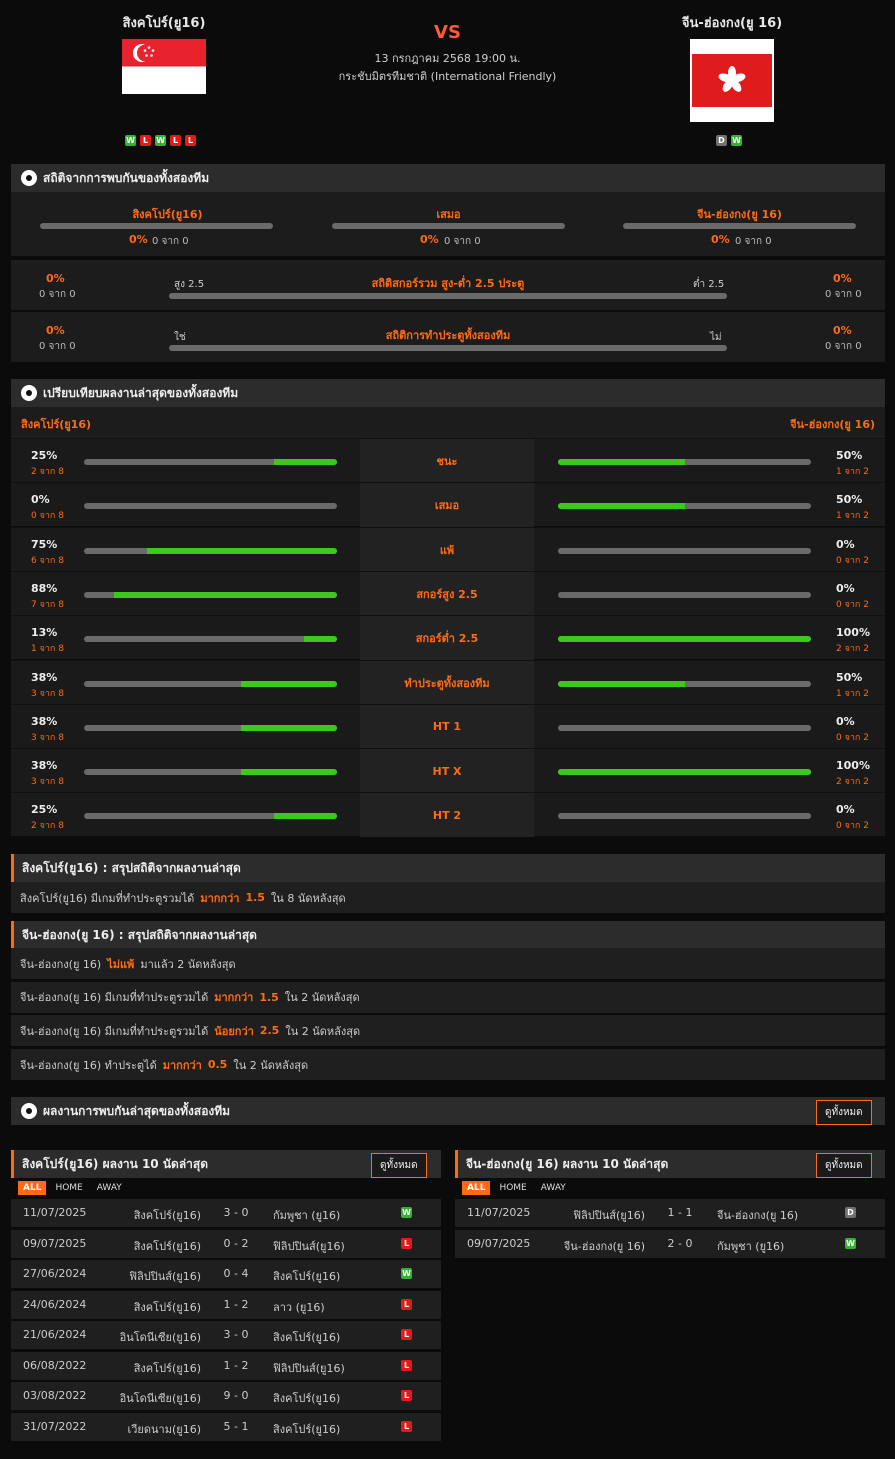 The width and height of the screenshot is (895, 1459). I want to click on match-date: 21/06/2024, so click(55, 1334).